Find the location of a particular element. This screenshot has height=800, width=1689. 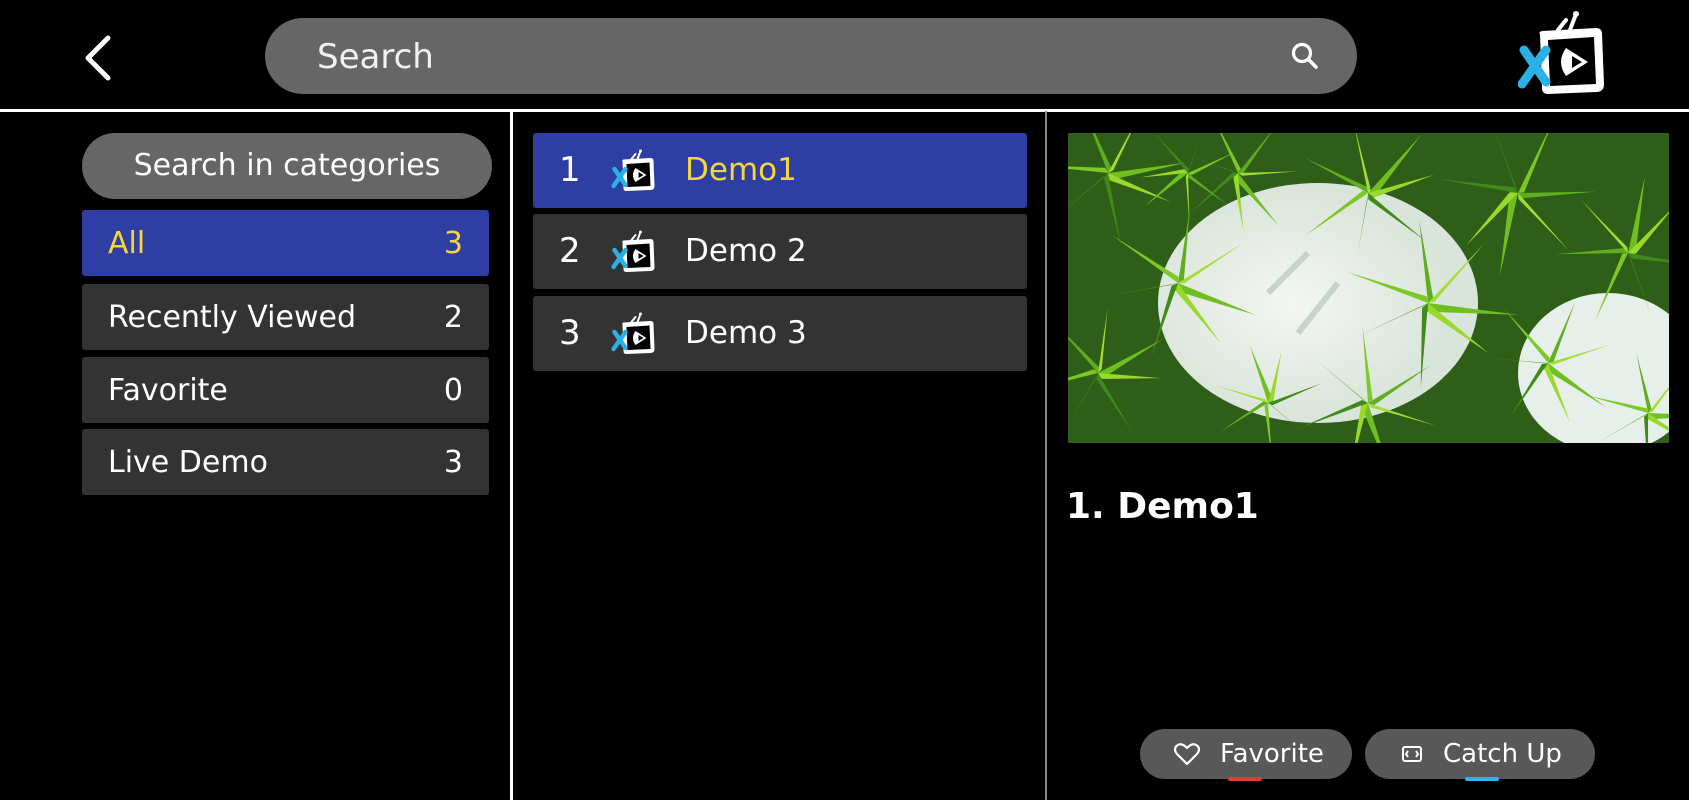

channel-name: Demo 3 is located at coordinates (746, 333).